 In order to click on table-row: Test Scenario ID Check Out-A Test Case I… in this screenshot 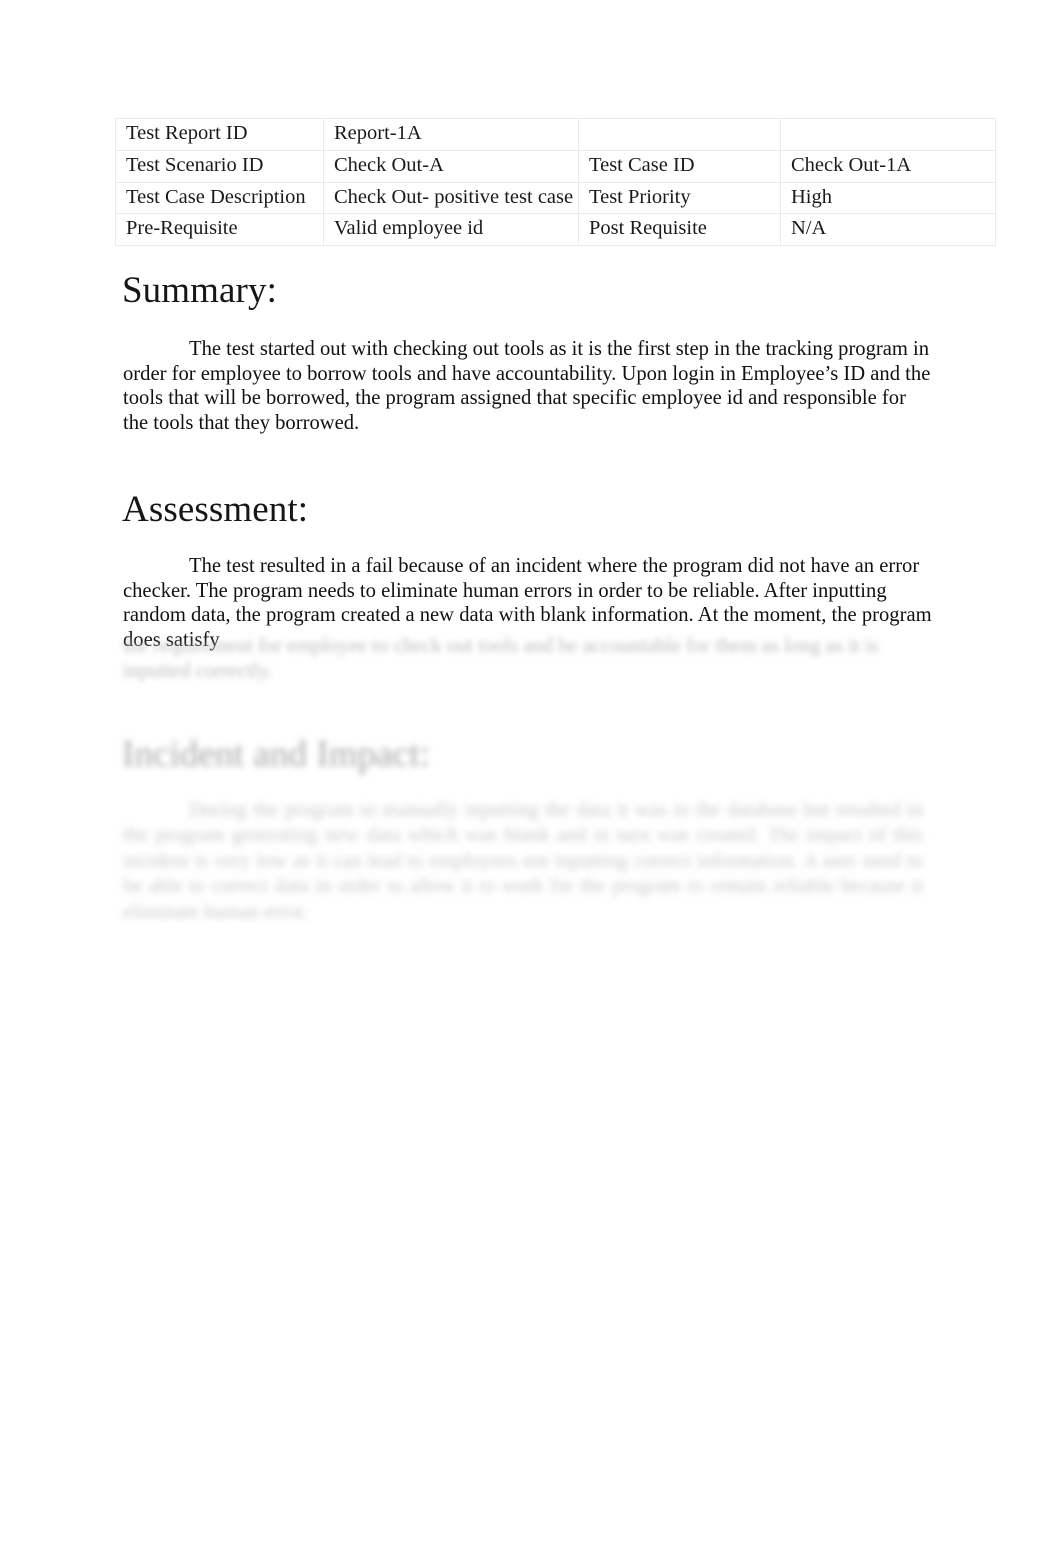, I will do `click(555, 166)`.